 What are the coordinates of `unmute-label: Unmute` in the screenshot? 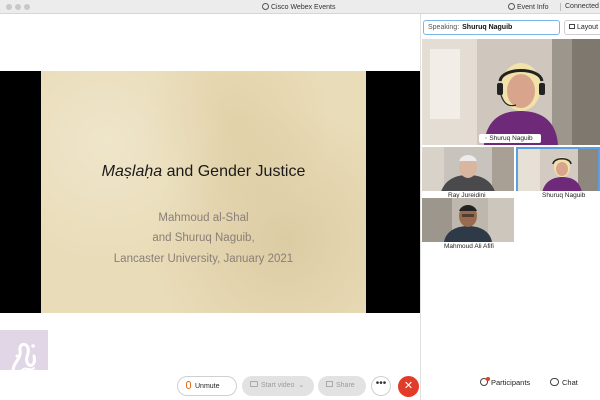 It's located at (207, 386).